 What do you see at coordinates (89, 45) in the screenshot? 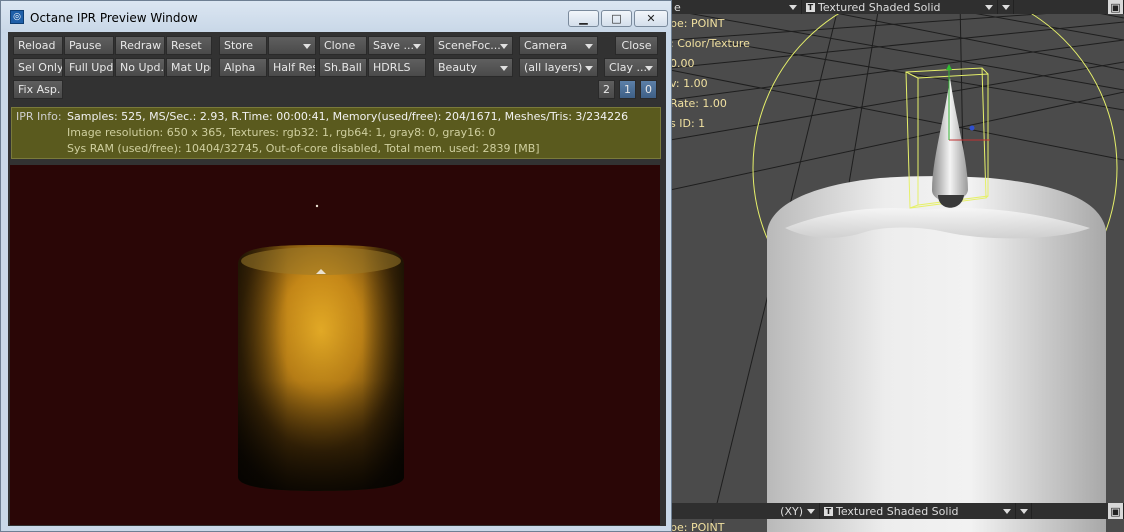
I see `pause-button: Pause` at bounding box center [89, 45].